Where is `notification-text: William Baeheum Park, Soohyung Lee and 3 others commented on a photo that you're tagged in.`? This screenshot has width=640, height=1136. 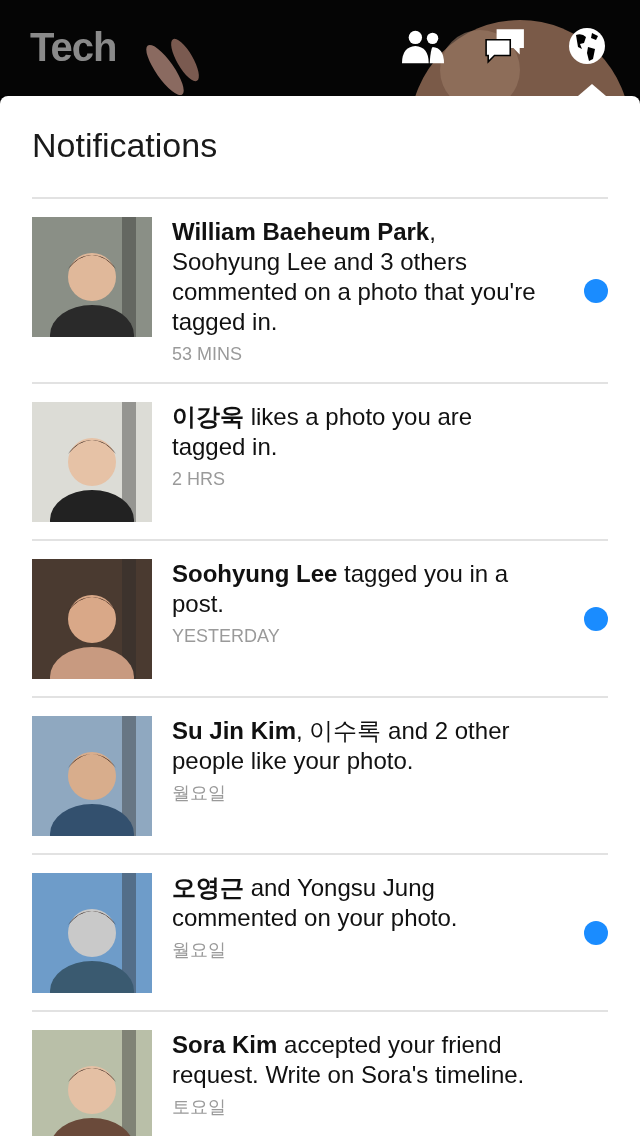
notification-text: William Baeheum Park, Soohyung Lee and 3 others commented on a photo that you're tagged in. is located at coordinates (354, 277).